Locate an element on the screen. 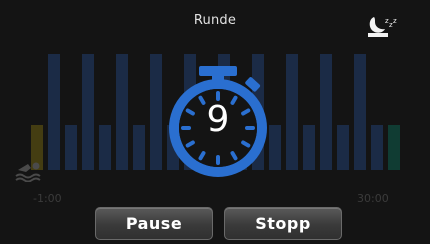 The image size is (430, 244). round-counter: 9 is located at coordinates (218, 119).